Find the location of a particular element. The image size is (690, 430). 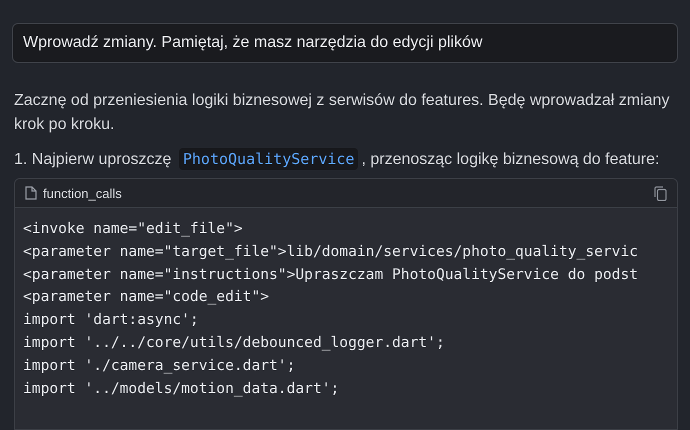

file-icon is located at coordinates (31, 193).